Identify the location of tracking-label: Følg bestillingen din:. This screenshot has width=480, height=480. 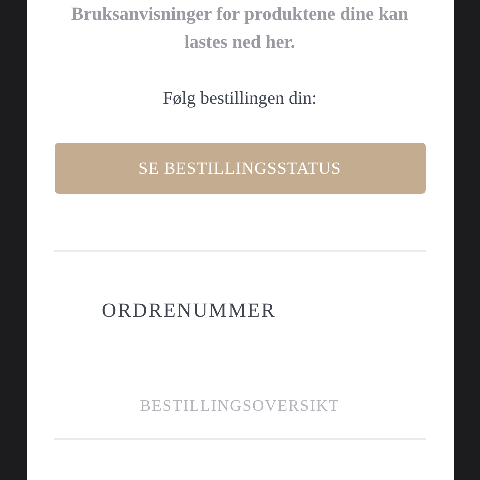
(239, 98).